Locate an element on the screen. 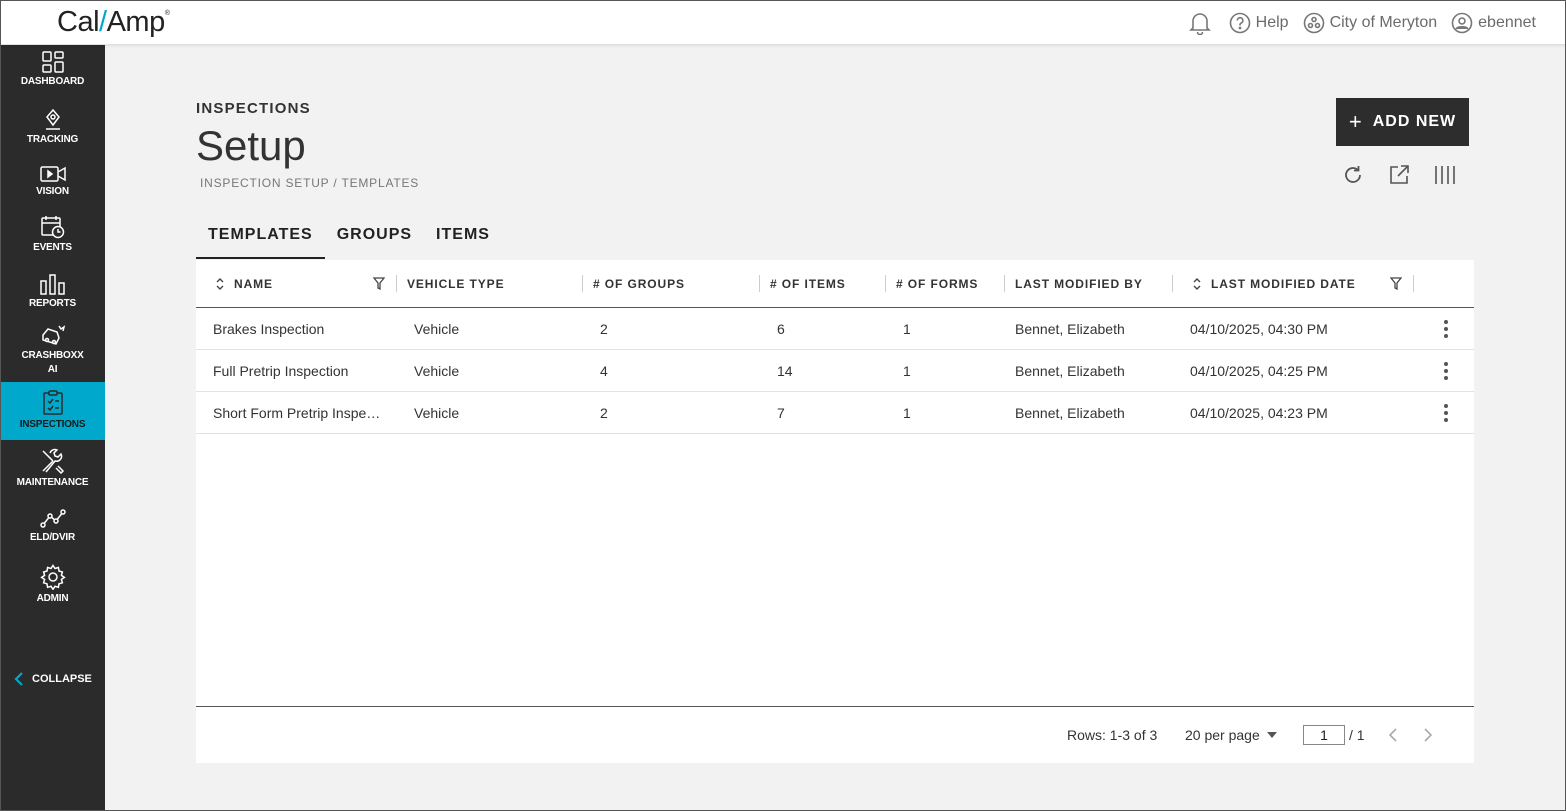 The height and width of the screenshot is (811, 1566). per-page-label: 20 per page is located at coordinates (1222, 735).